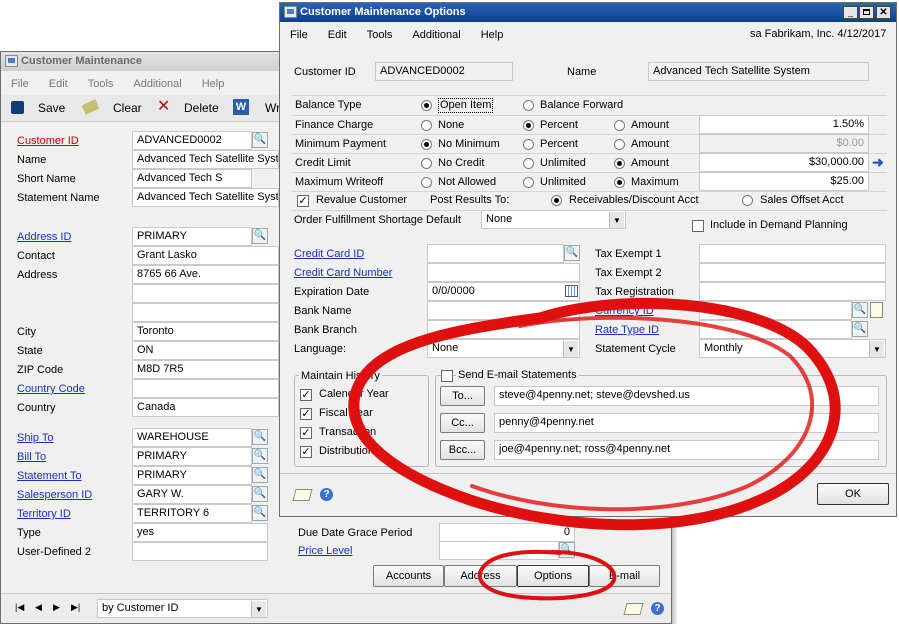 This screenshot has height=624, width=899. I want to click on large-red-ellipse-inner, so click(642, 413).